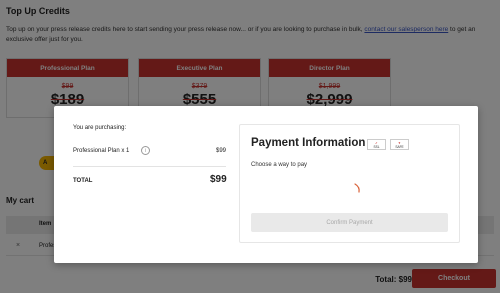  I want to click on info-icon: i, so click(145, 150).